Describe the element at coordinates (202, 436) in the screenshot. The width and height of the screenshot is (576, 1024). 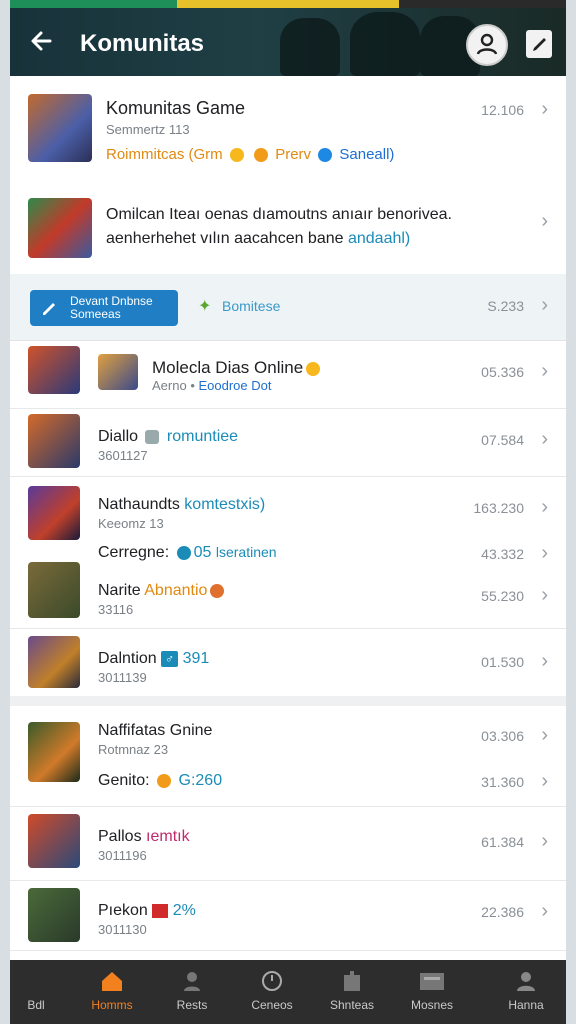
I see `item-tag: romuntiee` at that location.